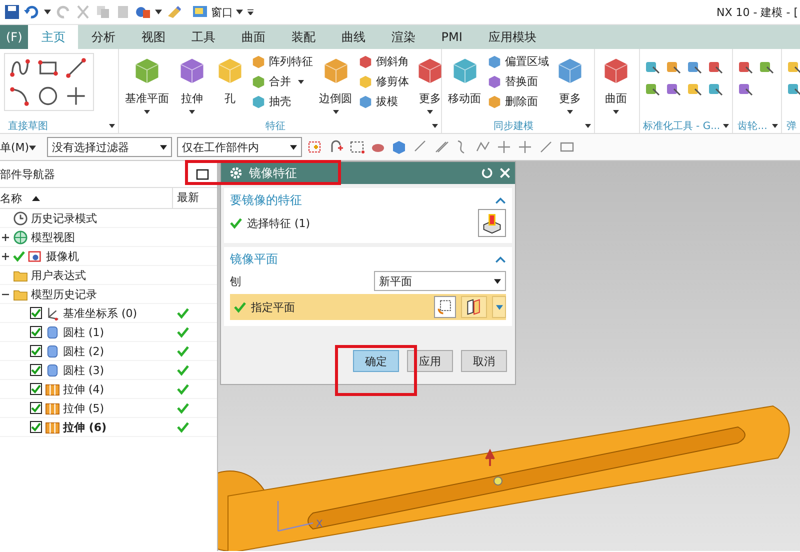 This screenshot has height=552, width=800. Describe the element at coordinates (108, 256) in the screenshot. I see `tree-item: 摄像机` at that location.